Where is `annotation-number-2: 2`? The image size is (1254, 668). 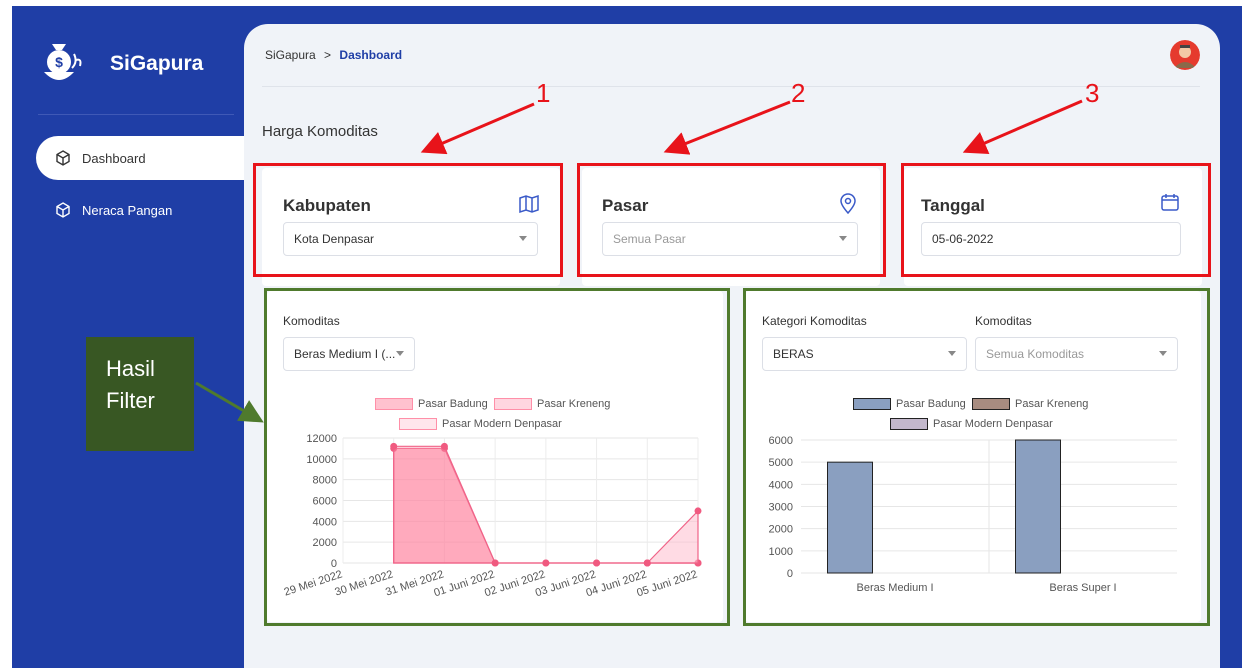
annotation-number-2: 2 is located at coordinates (798, 93).